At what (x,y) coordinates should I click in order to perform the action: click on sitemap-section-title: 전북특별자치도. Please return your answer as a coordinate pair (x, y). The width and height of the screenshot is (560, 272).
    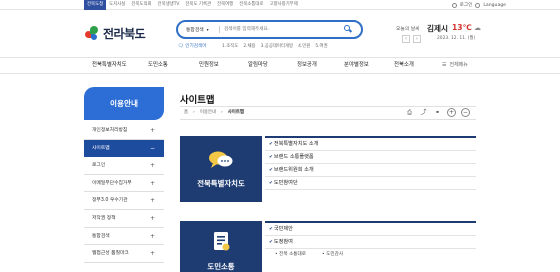
    Looking at the image, I should click on (221, 183).